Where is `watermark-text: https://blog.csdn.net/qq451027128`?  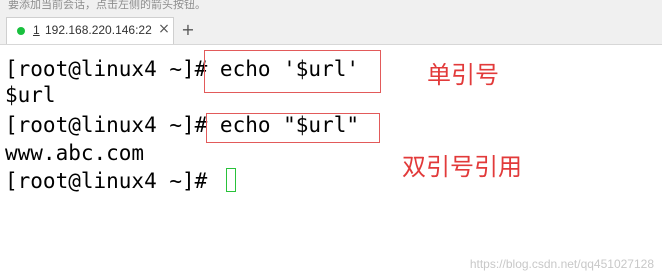 watermark-text: https://blog.csdn.net/qq451027128 is located at coordinates (561, 264).